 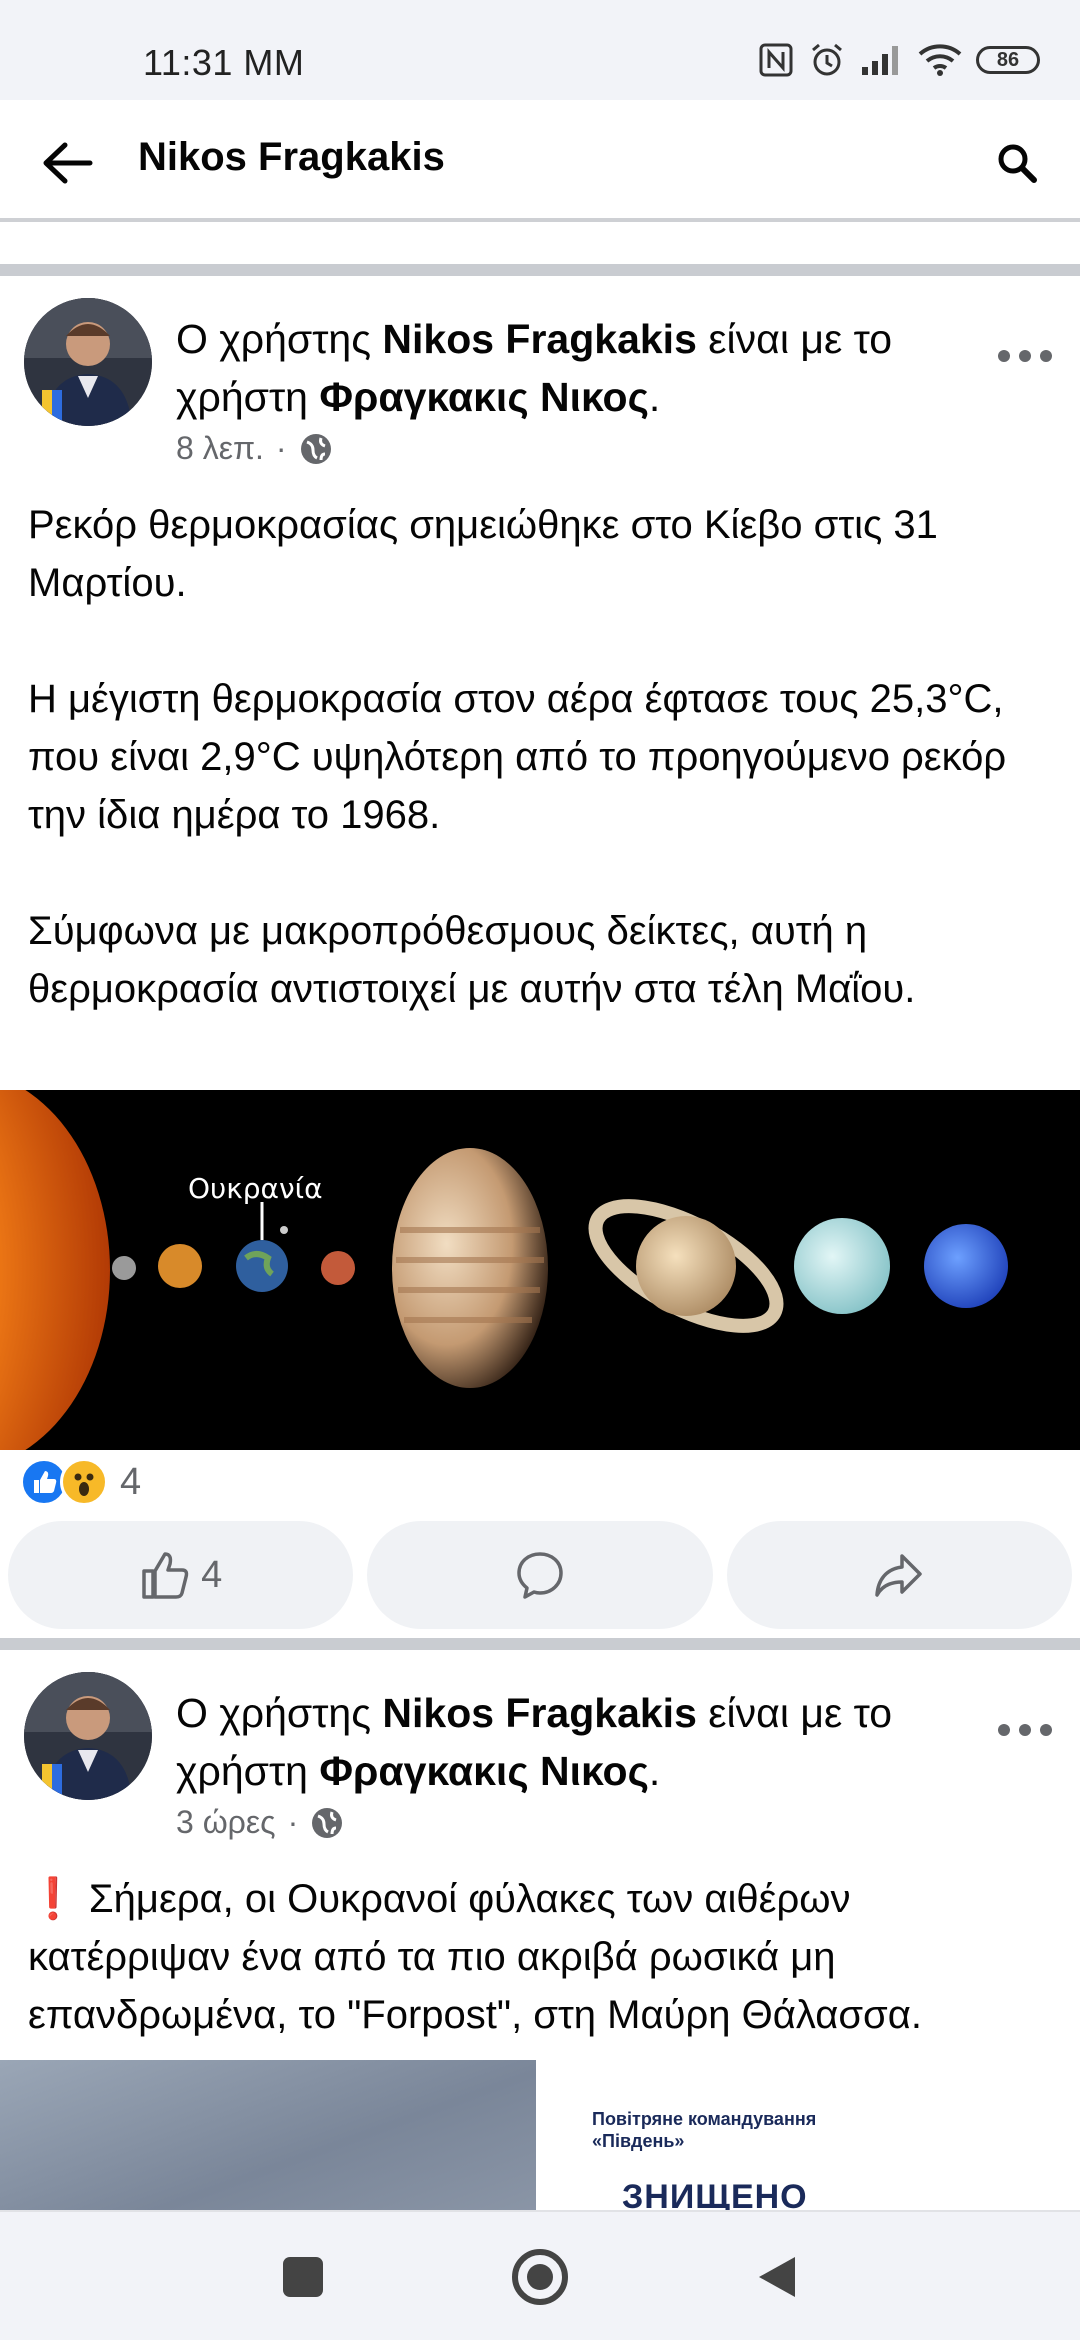 I want to click on triangle-back-icon, so click(x=777, y=2277).